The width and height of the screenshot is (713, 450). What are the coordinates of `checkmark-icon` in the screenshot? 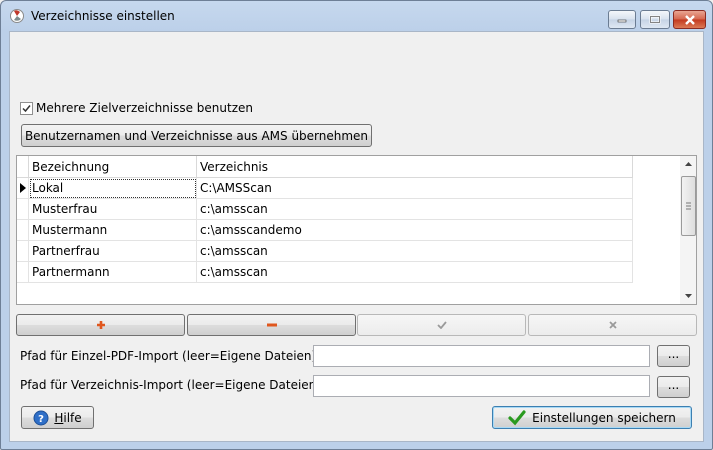 It's located at (517, 417).